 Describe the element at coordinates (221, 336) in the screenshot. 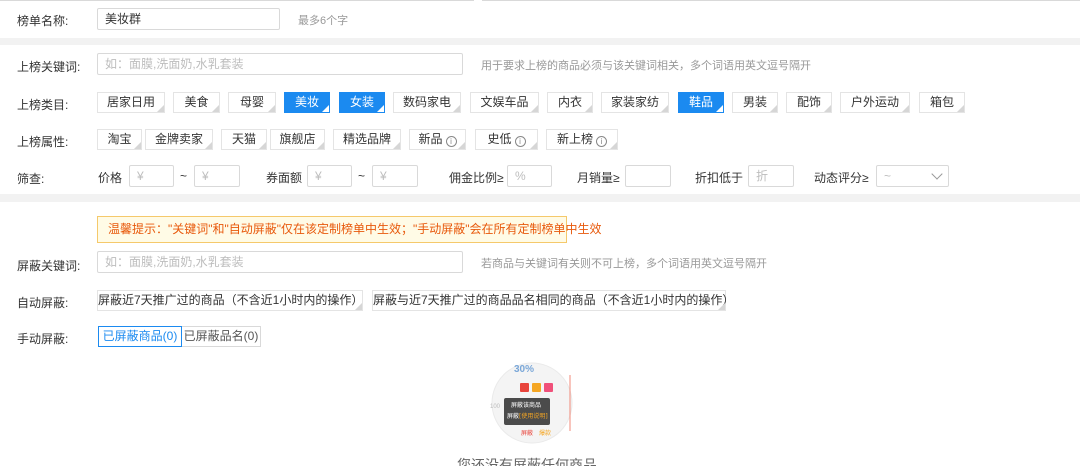

I see `tab-blocked-names: 已屏蔽品名(0)` at that location.